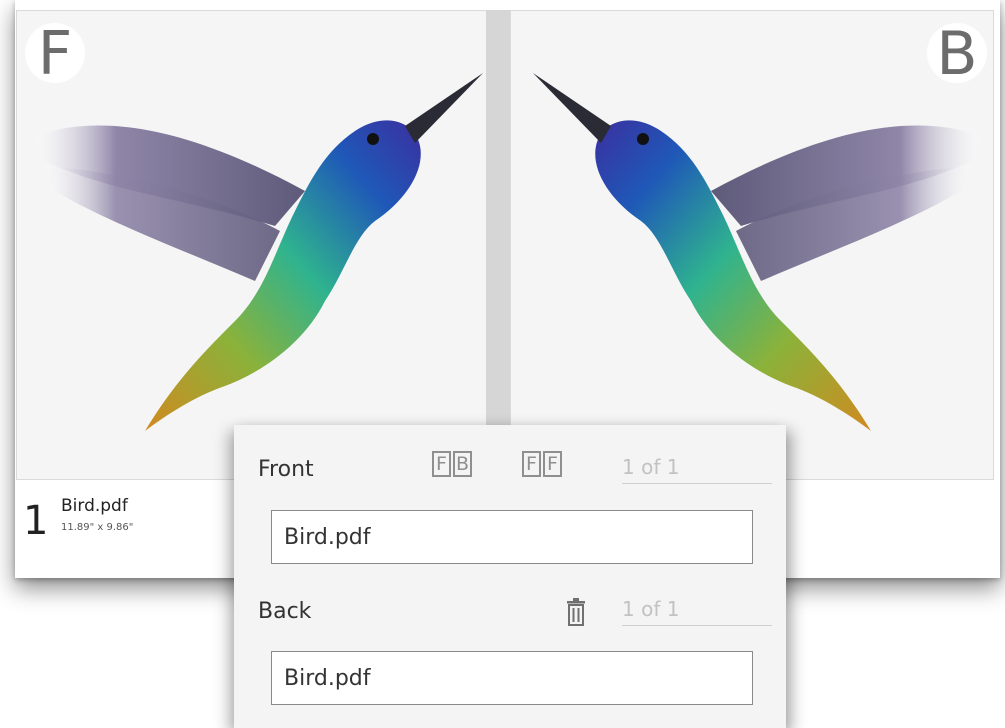  I want to click on back-badge: B, so click(957, 54).